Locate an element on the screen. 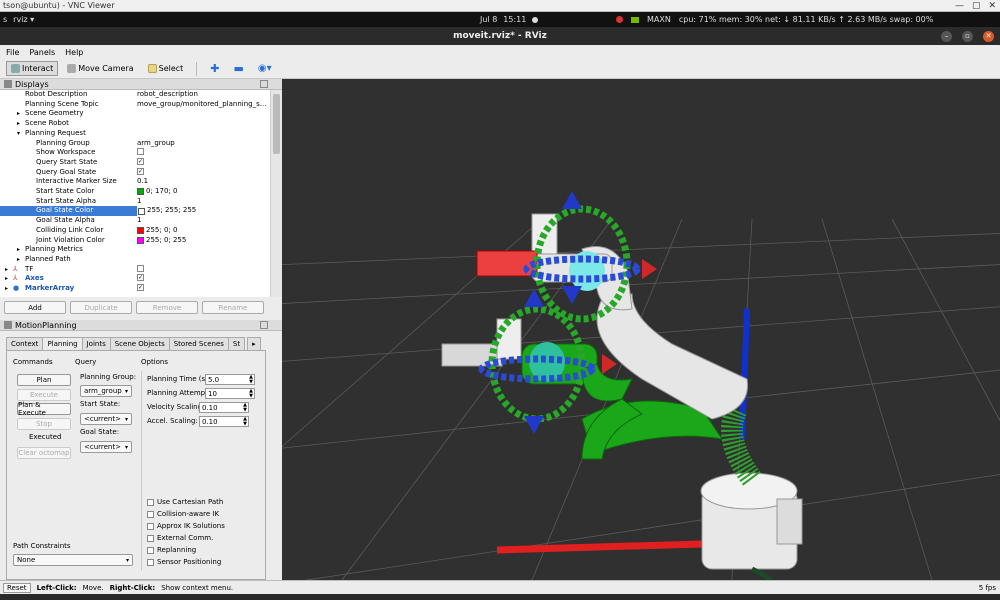  plan-button: Plan is located at coordinates (44, 380).